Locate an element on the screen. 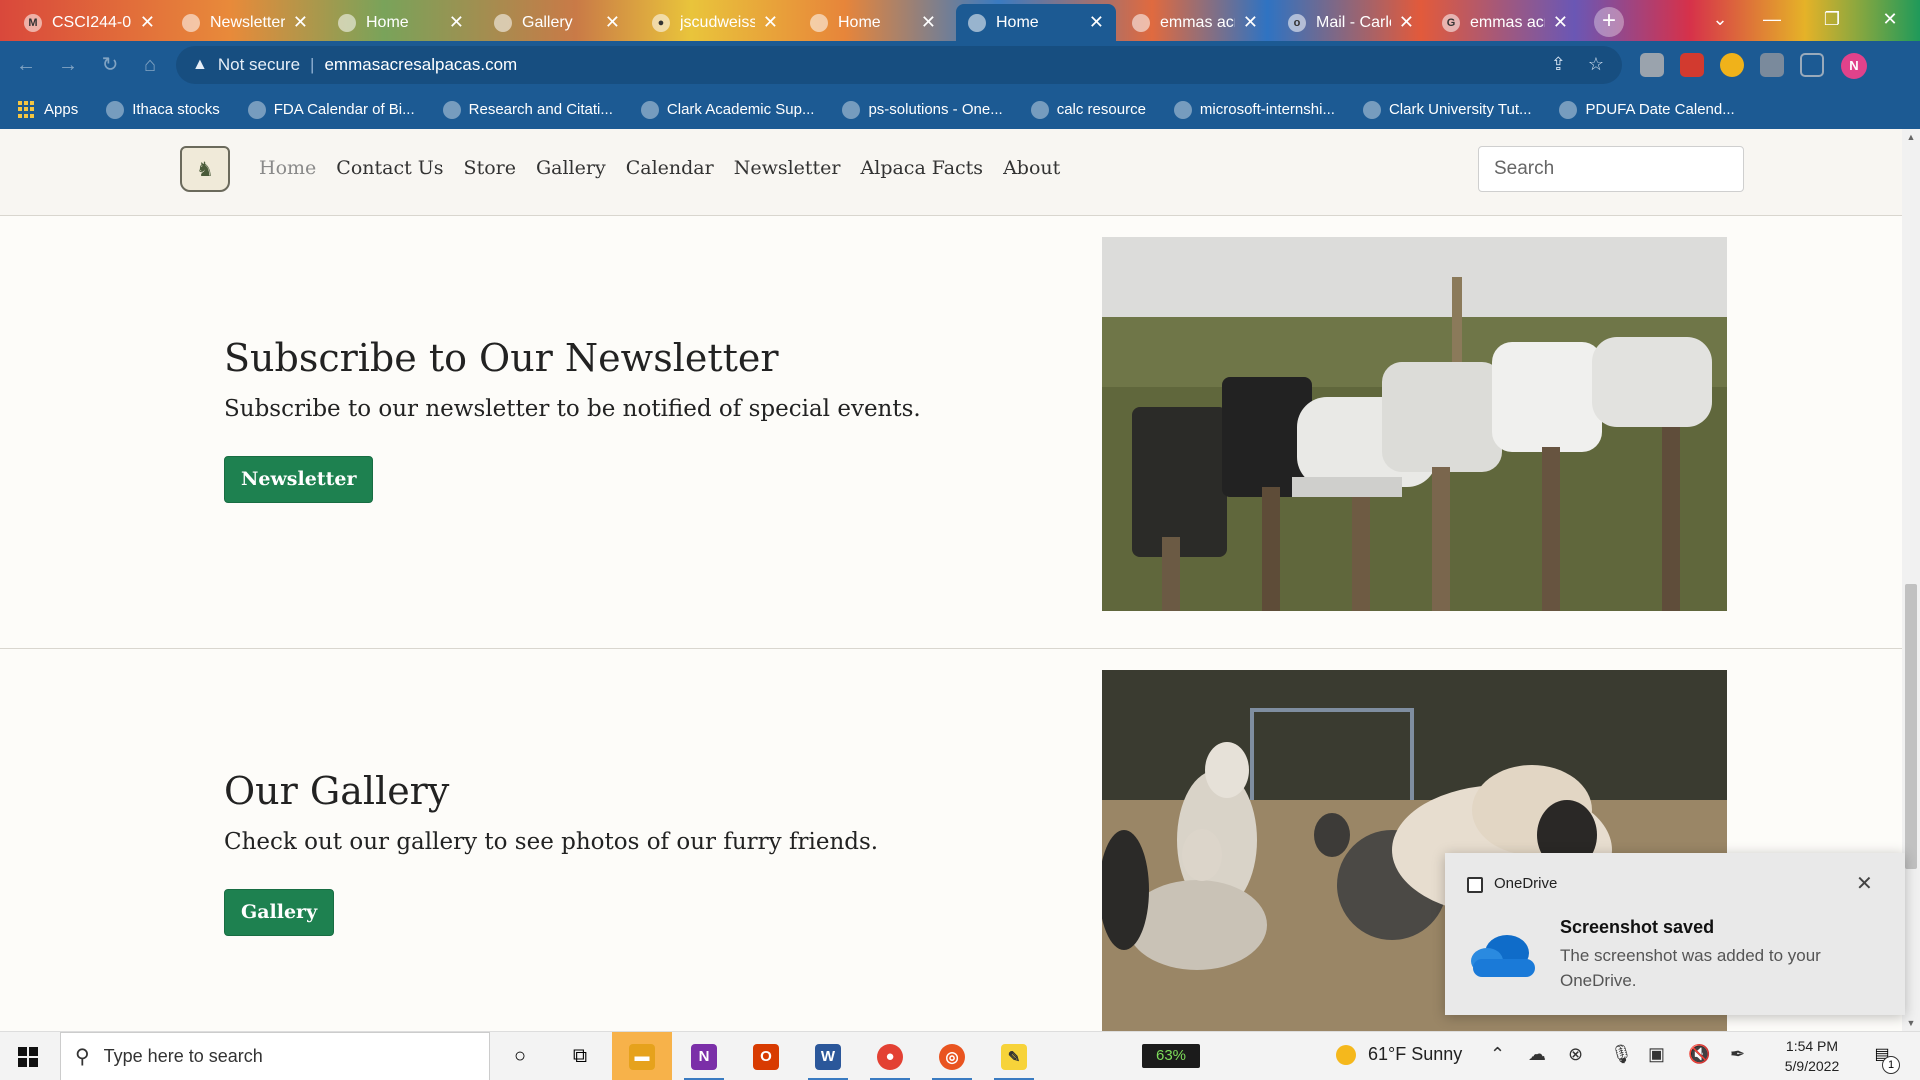 This screenshot has width=1920, height=1080. file-explorer-icon: ▬ is located at coordinates (642, 1056).